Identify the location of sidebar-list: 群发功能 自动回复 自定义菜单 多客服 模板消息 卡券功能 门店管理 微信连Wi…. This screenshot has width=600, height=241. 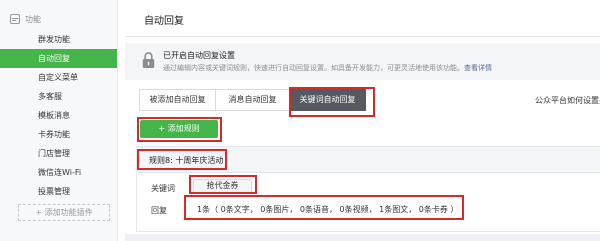
(58, 115).